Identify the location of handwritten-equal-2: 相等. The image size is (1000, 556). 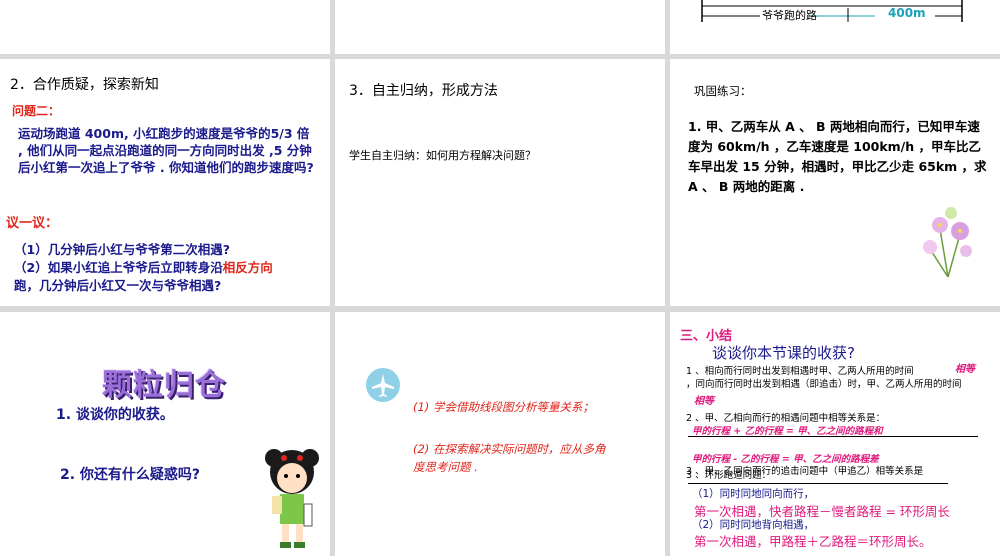
(704, 401).